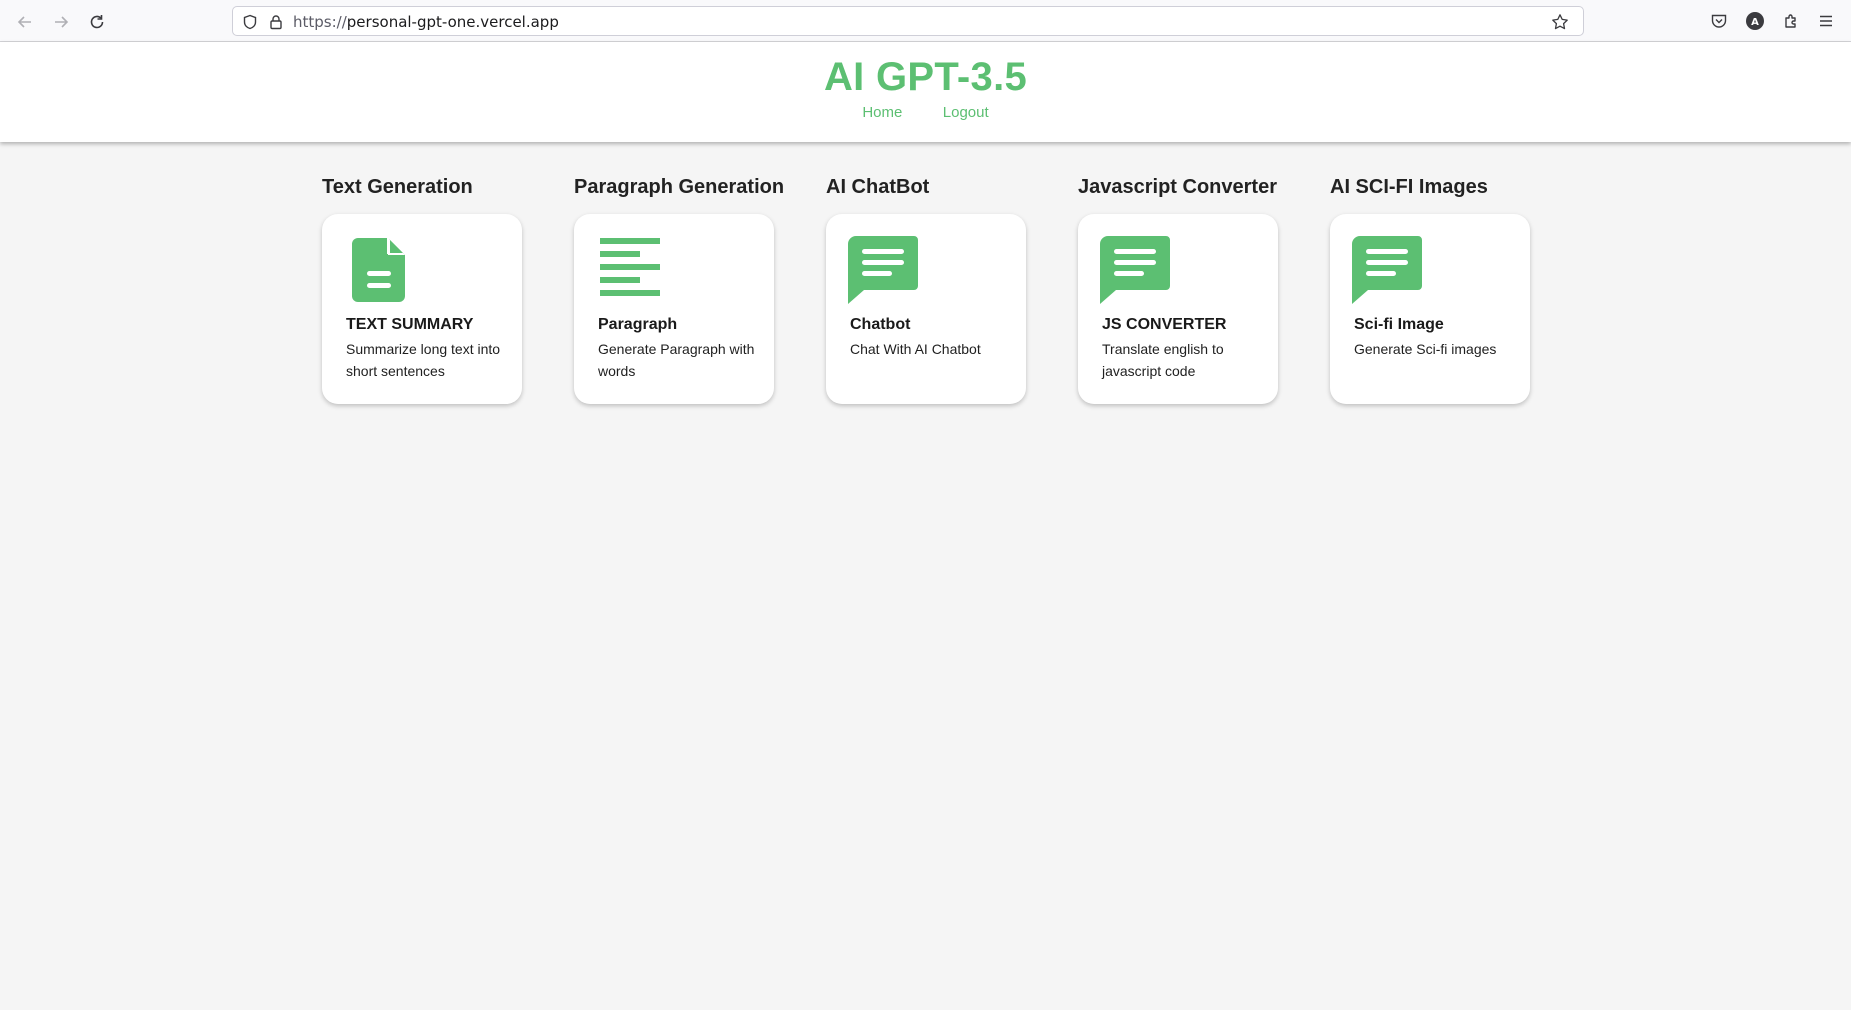 The width and height of the screenshot is (1851, 1010). I want to click on feature-heading: Javascript Converter, so click(1177, 187).